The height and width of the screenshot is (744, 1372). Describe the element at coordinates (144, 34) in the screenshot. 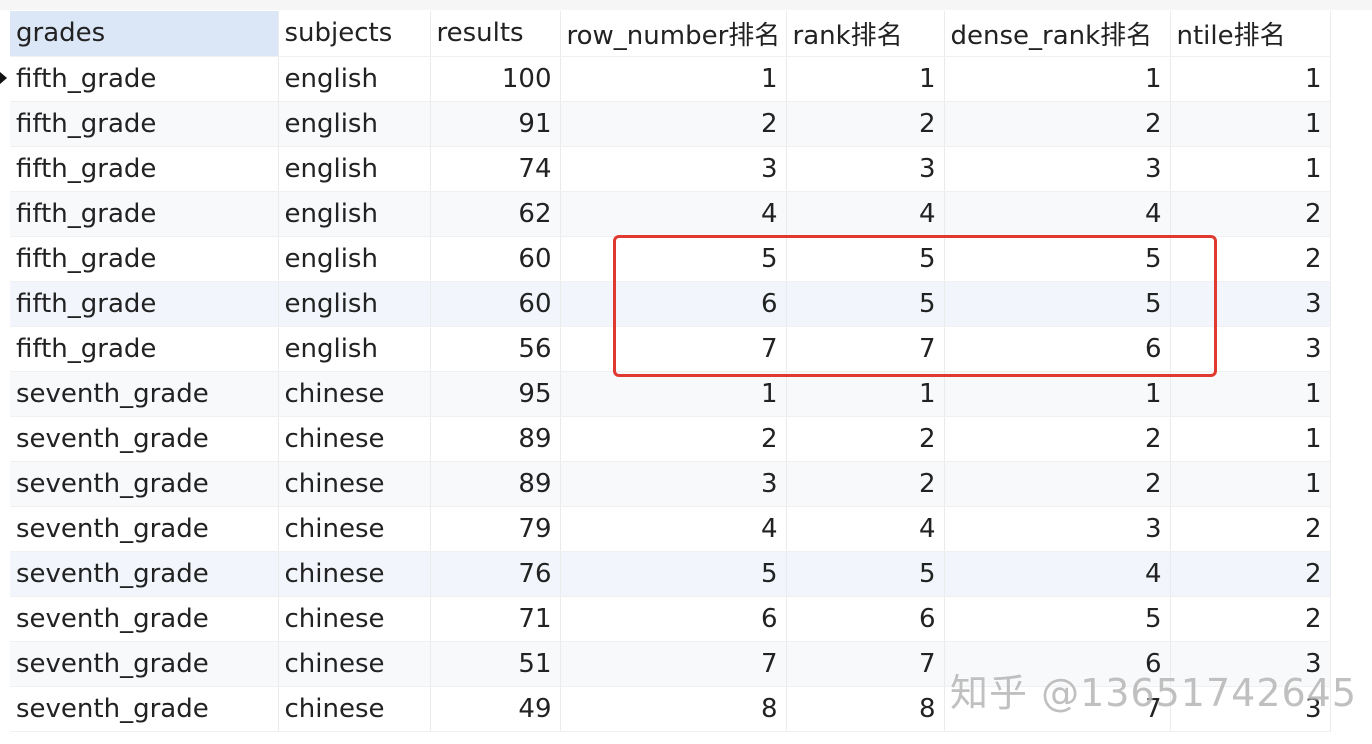

I see `column-header-grades: grades` at that location.